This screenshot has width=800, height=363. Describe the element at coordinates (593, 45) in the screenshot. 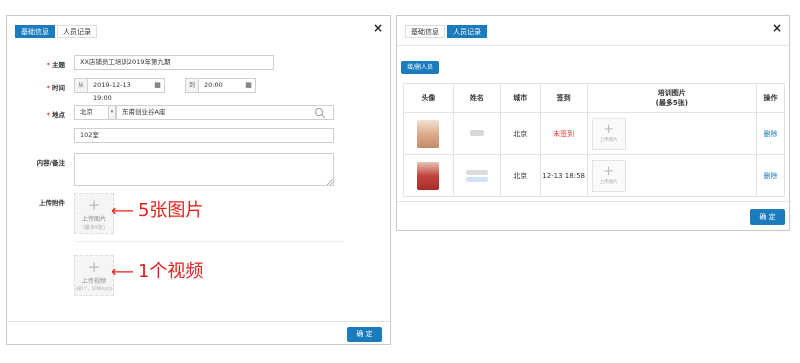

I see `header-divider` at that location.